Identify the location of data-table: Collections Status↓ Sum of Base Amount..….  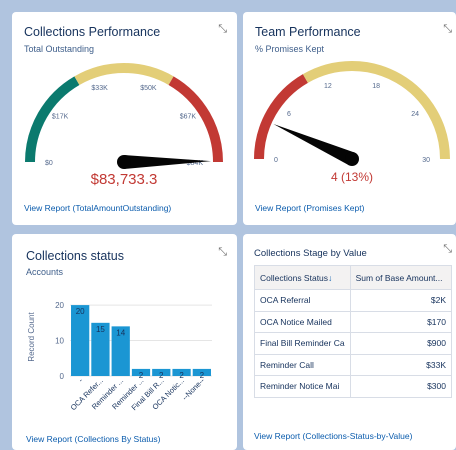
(353, 331).